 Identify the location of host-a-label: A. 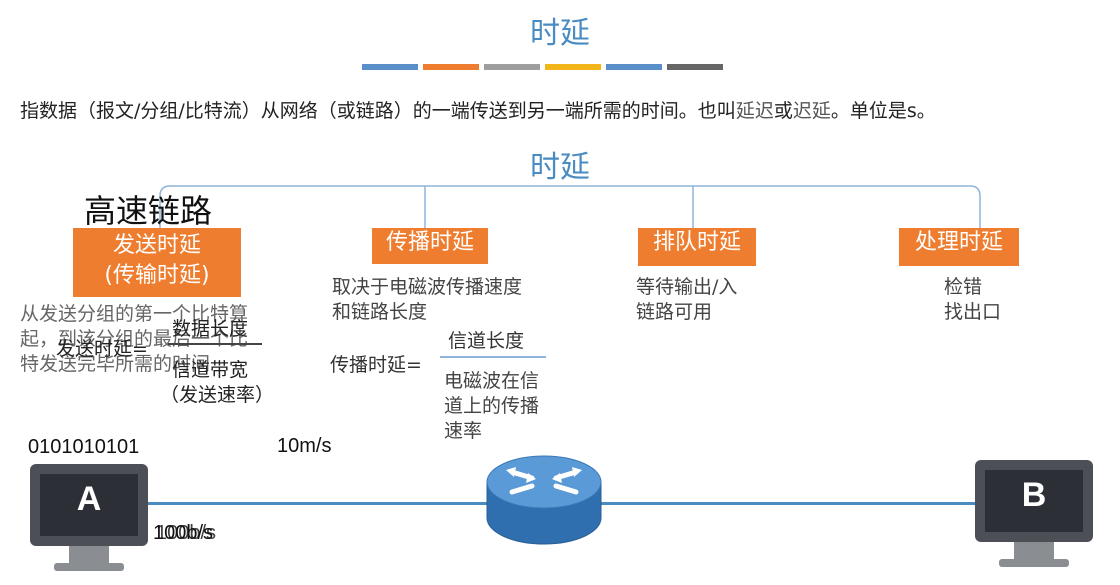
(89, 499).